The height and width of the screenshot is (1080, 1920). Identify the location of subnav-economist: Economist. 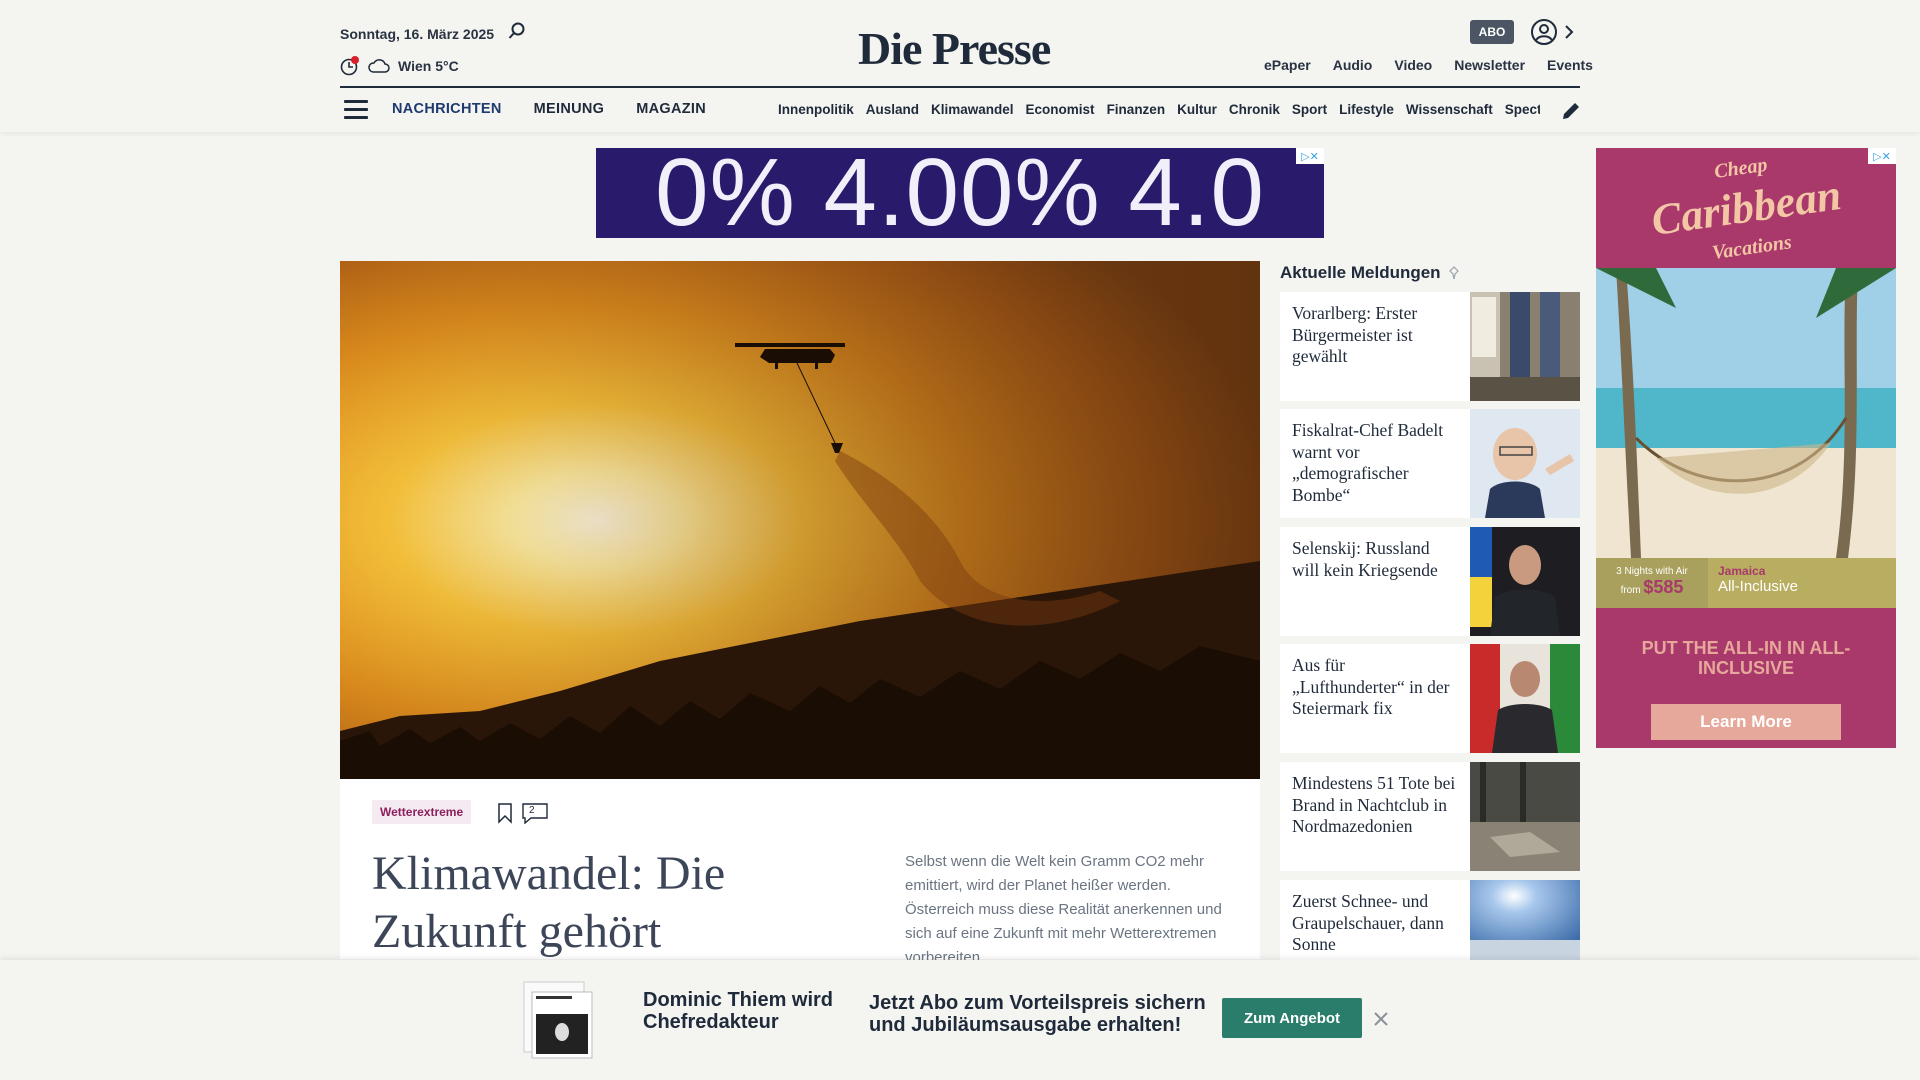
(1060, 109).